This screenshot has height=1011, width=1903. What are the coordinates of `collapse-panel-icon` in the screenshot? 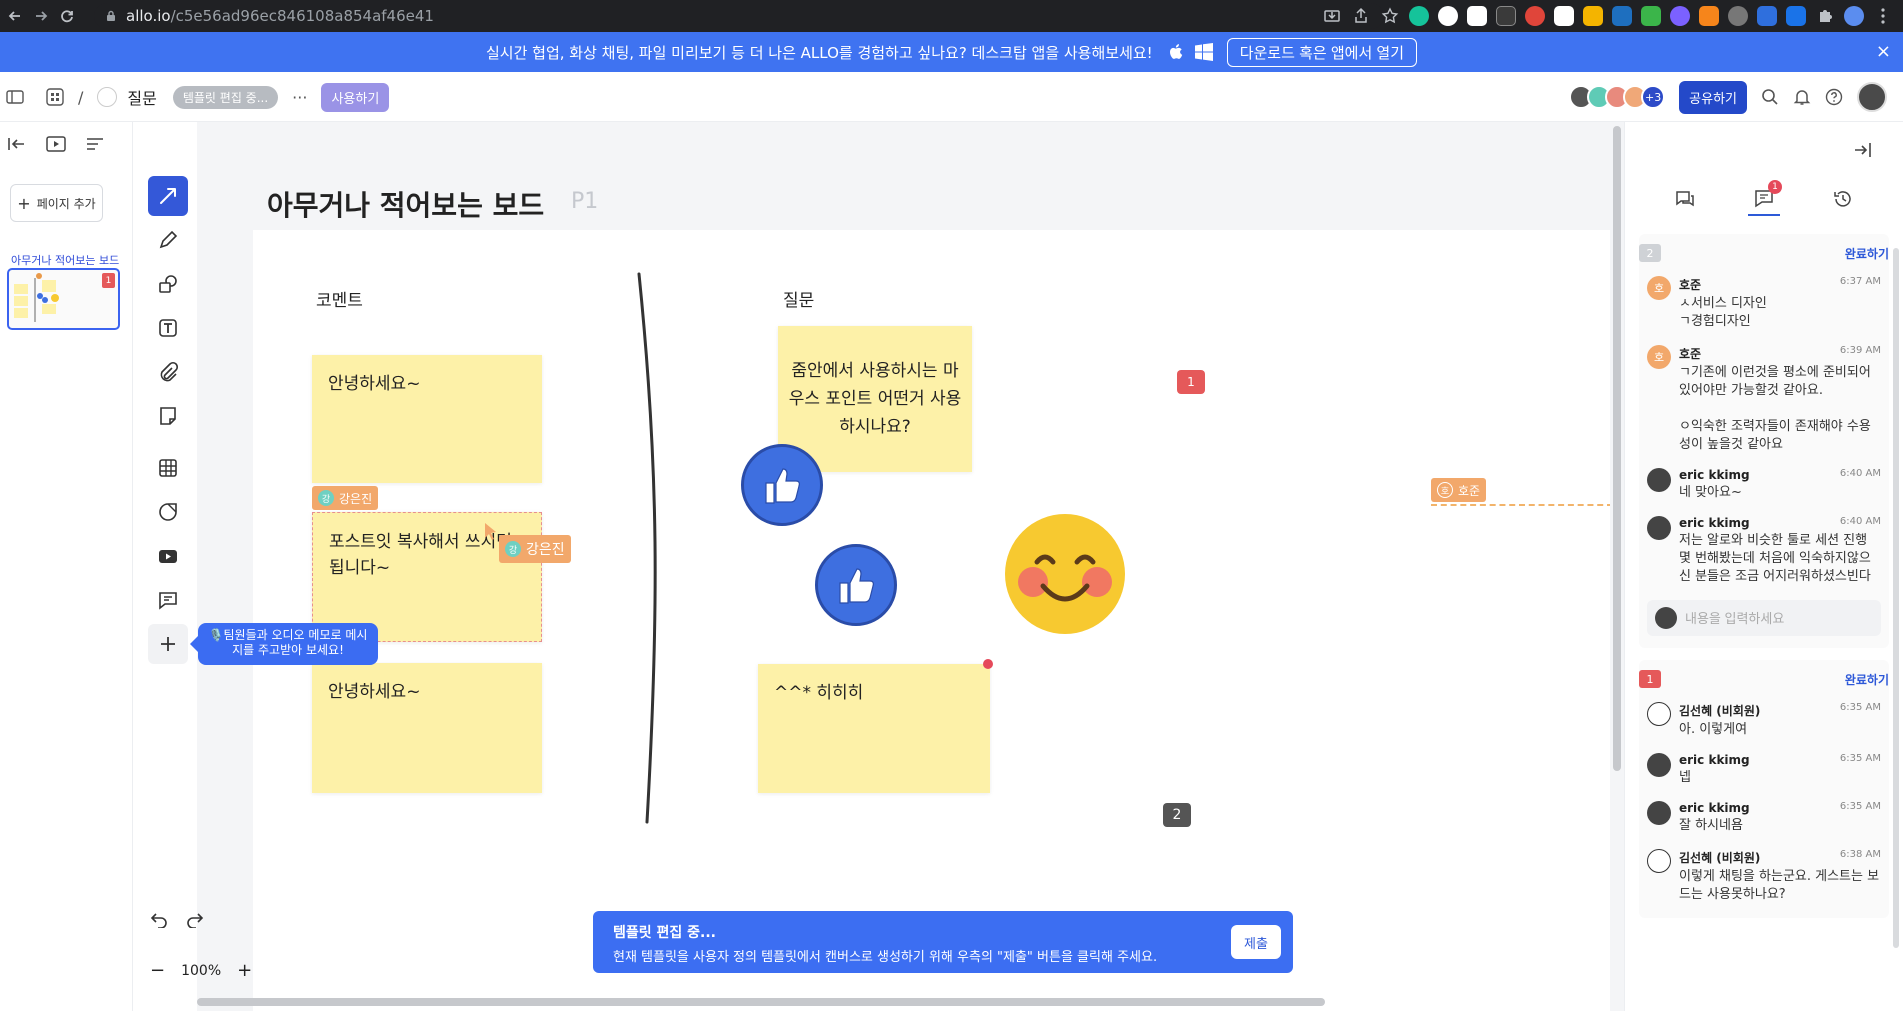 It's located at (17, 144).